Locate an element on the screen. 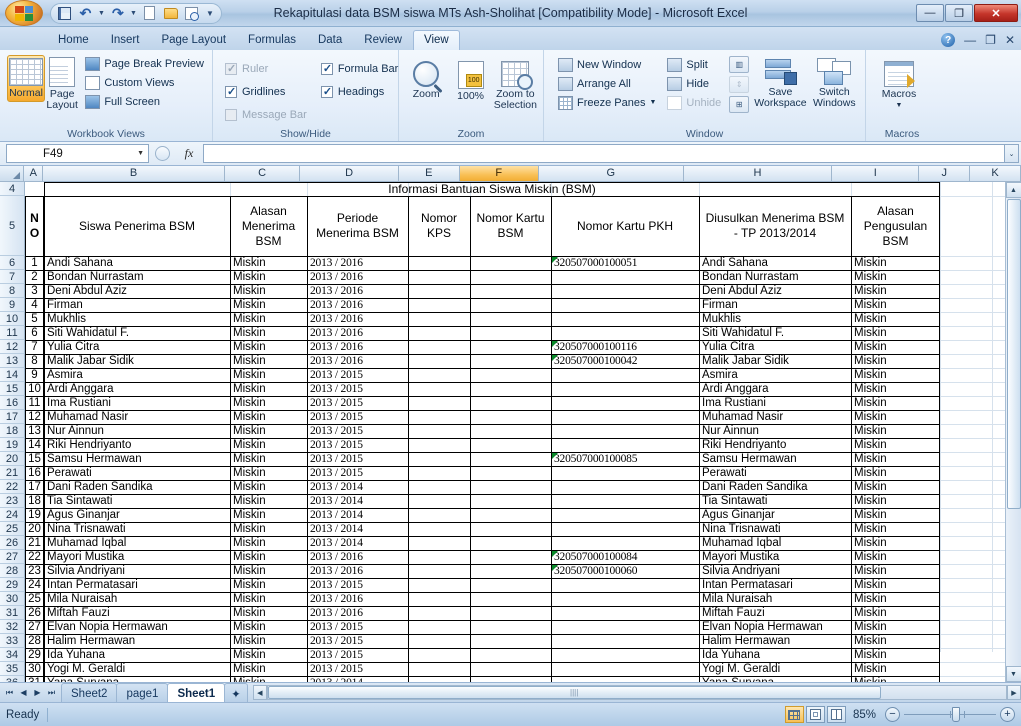  column-header-e: E is located at coordinates (429, 174).